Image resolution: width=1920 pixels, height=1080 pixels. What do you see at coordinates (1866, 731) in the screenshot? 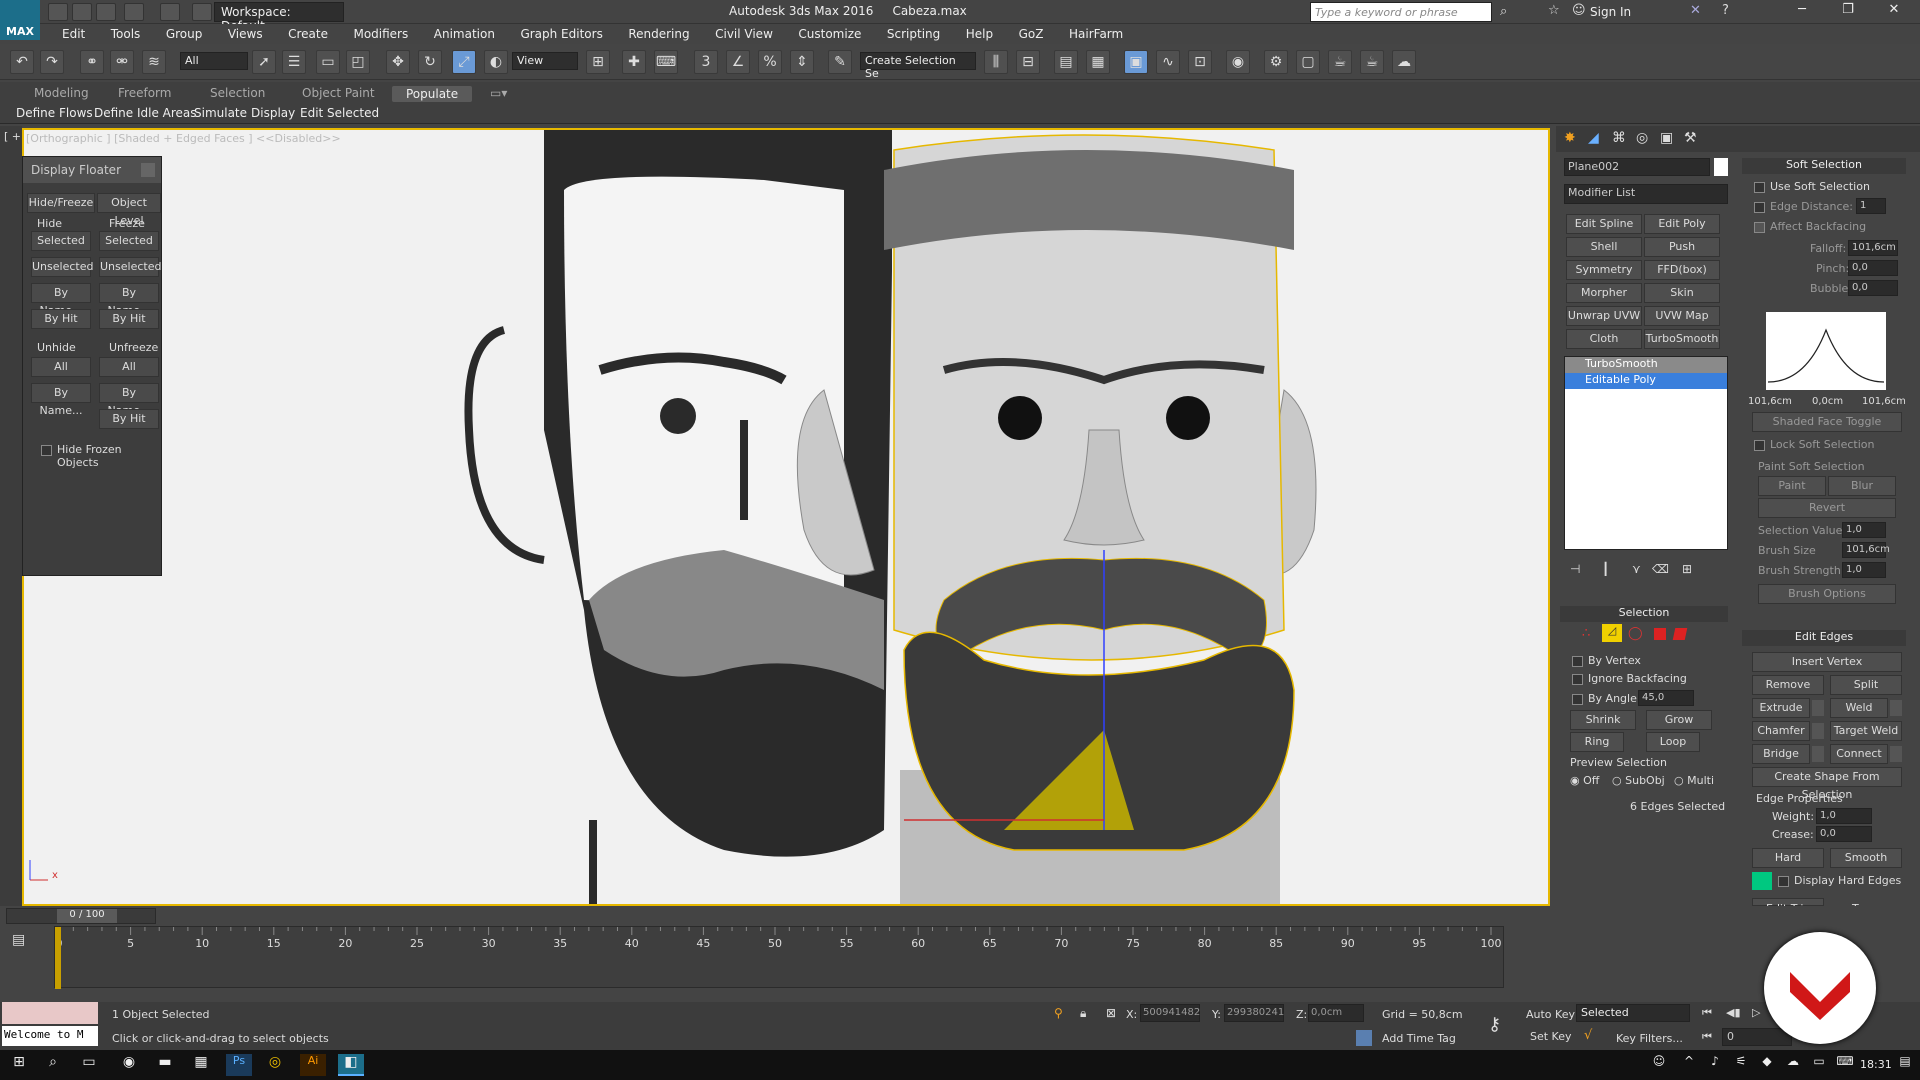
I see `target-weld-button: Target Weld` at bounding box center [1866, 731].